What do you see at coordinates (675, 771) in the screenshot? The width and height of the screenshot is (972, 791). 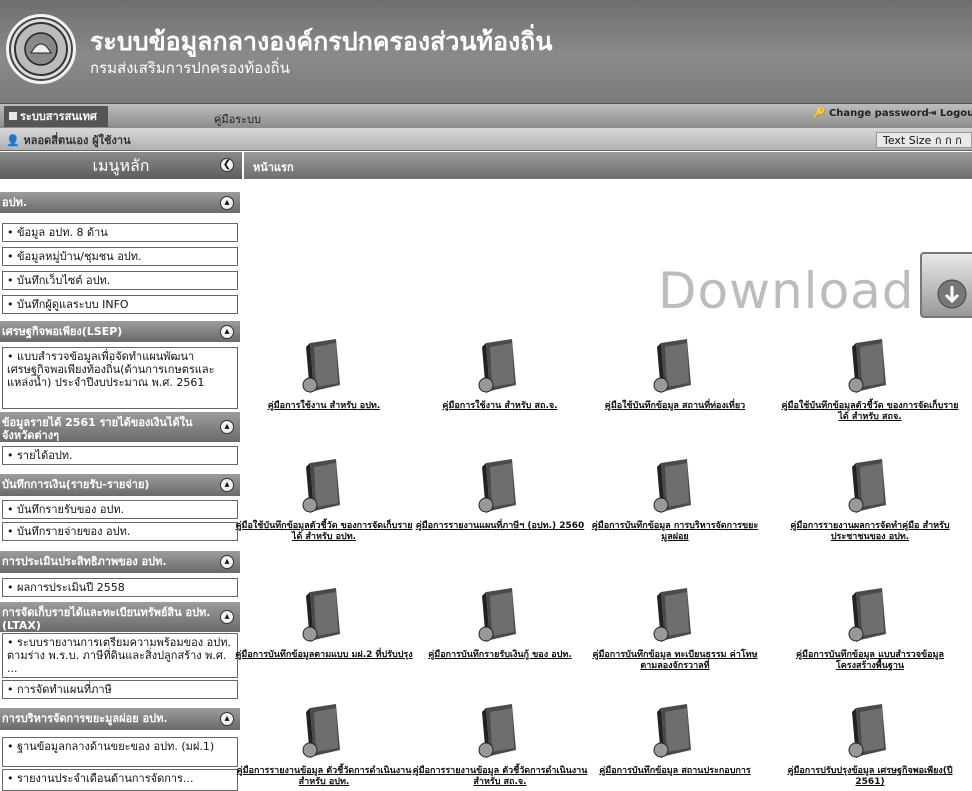 I see `manual-download-link: คู่มือการบันทึกข้อมูล สถานประกอบการ` at bounding box center [675, 771].